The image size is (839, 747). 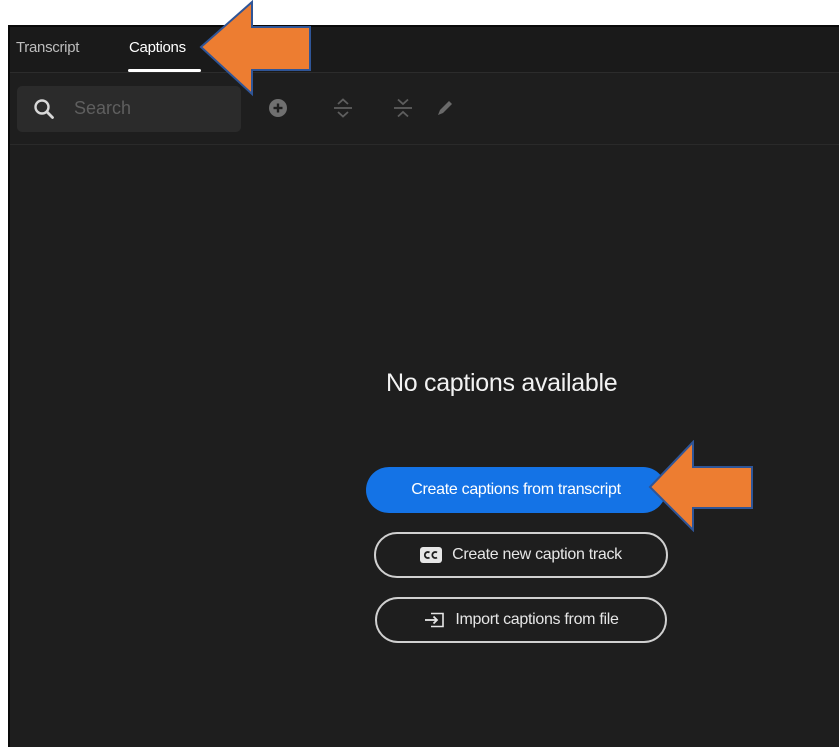 What do you see at coordinates (431, 555) in the screenshot?
I see `cc-icon` at bounding box center [431, 555].